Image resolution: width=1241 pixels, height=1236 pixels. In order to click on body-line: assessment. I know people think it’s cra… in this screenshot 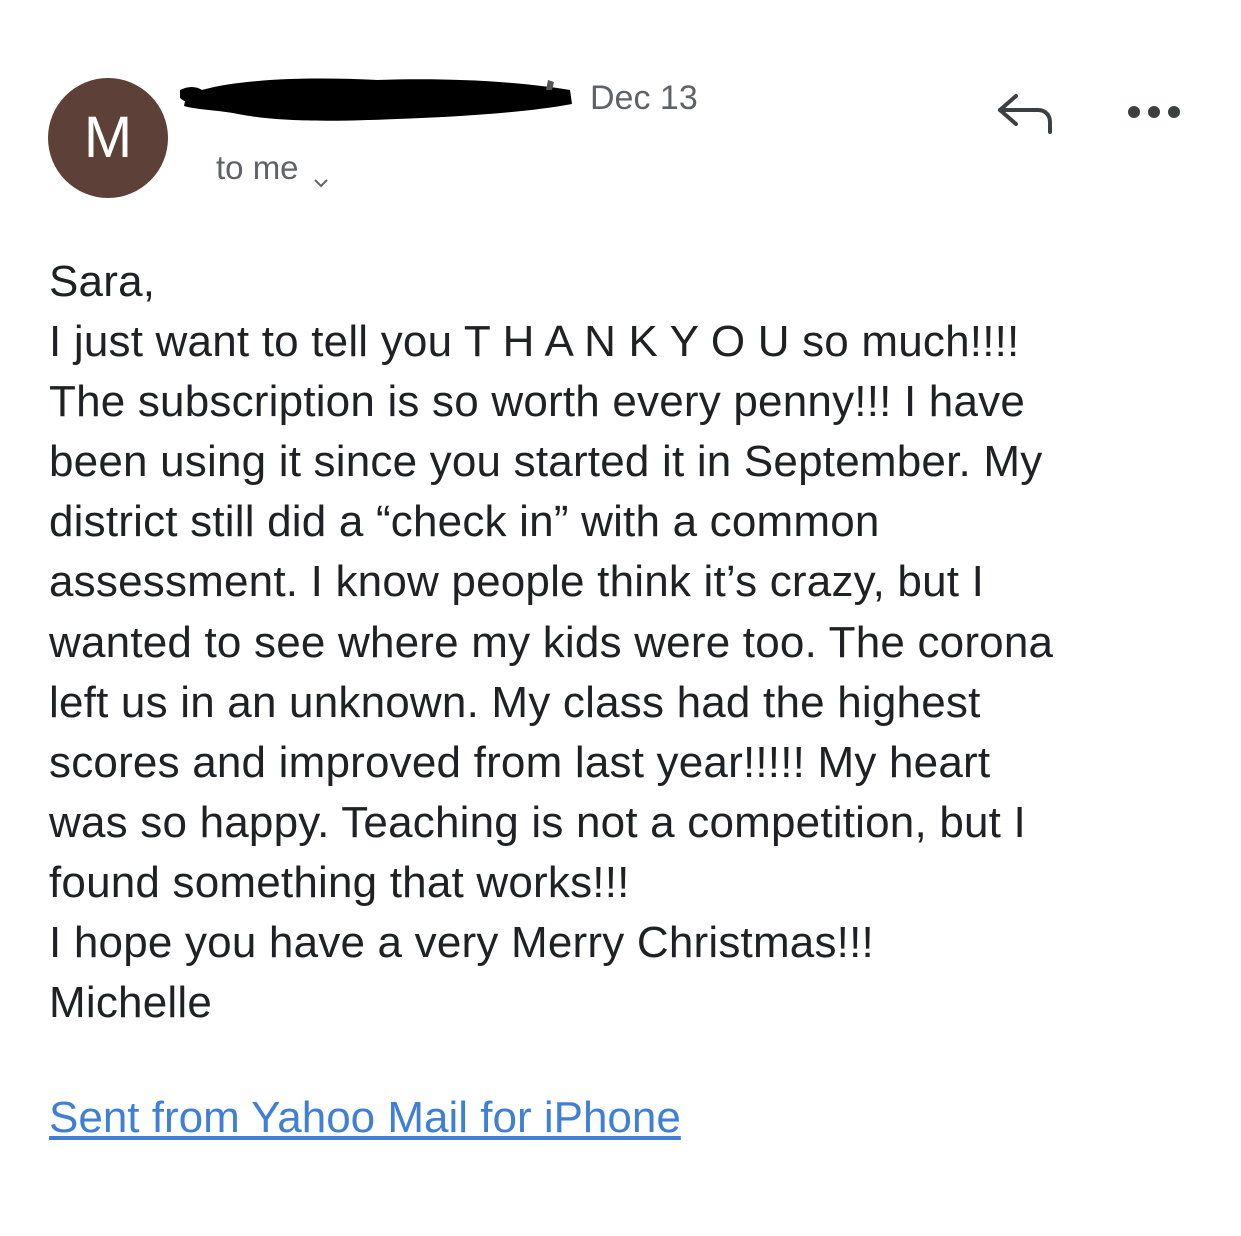, I will do `click(517, 582)`.